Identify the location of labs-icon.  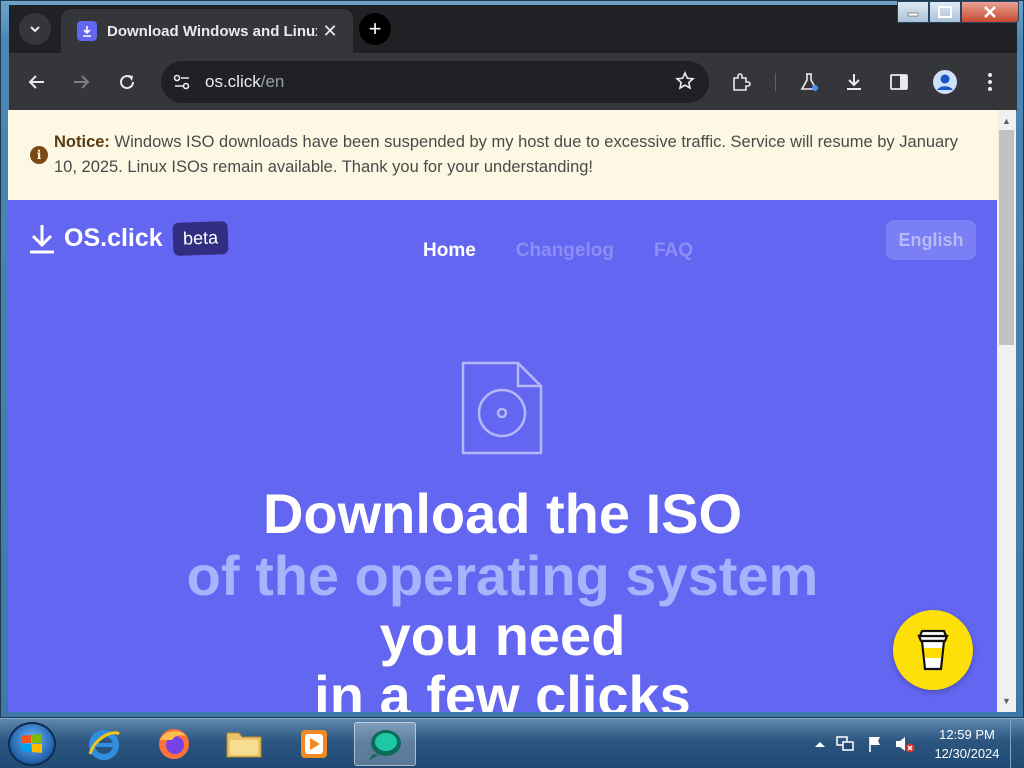
(809, 82).